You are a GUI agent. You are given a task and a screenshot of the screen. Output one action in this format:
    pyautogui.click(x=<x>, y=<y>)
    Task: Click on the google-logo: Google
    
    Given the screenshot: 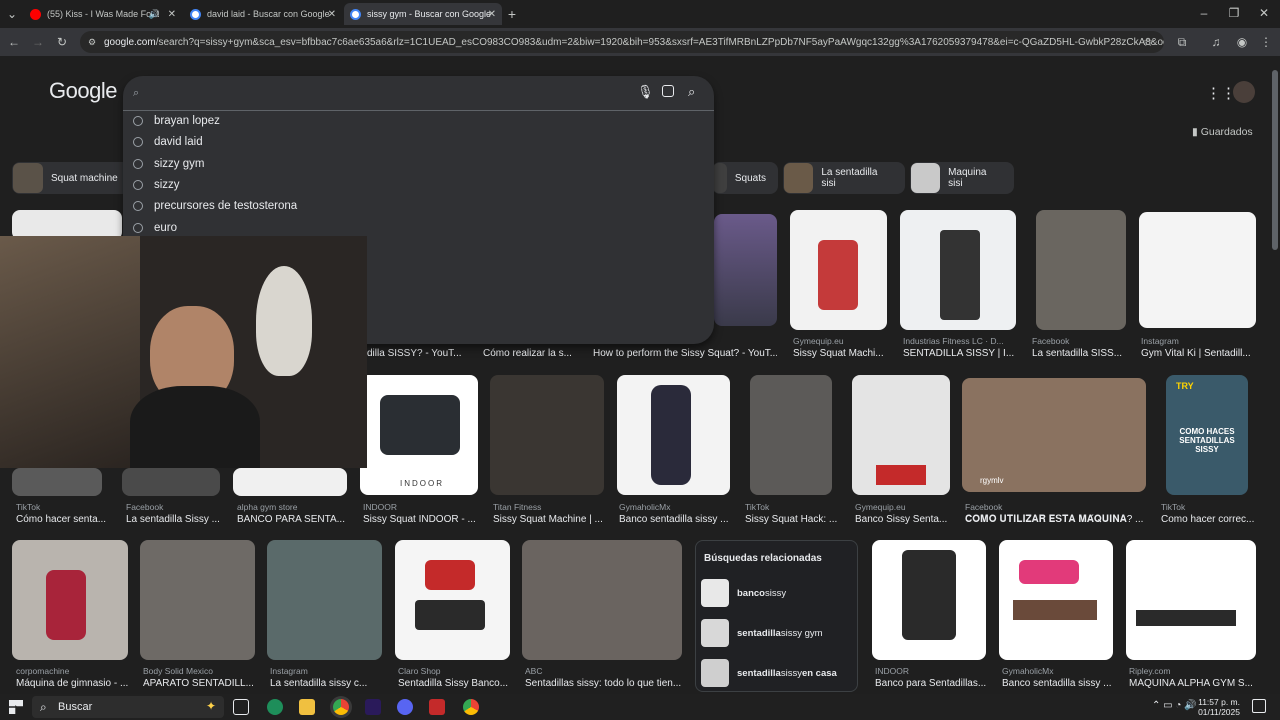 What is the action you would take?
    pyautogui.click(x=83, y=91)
    